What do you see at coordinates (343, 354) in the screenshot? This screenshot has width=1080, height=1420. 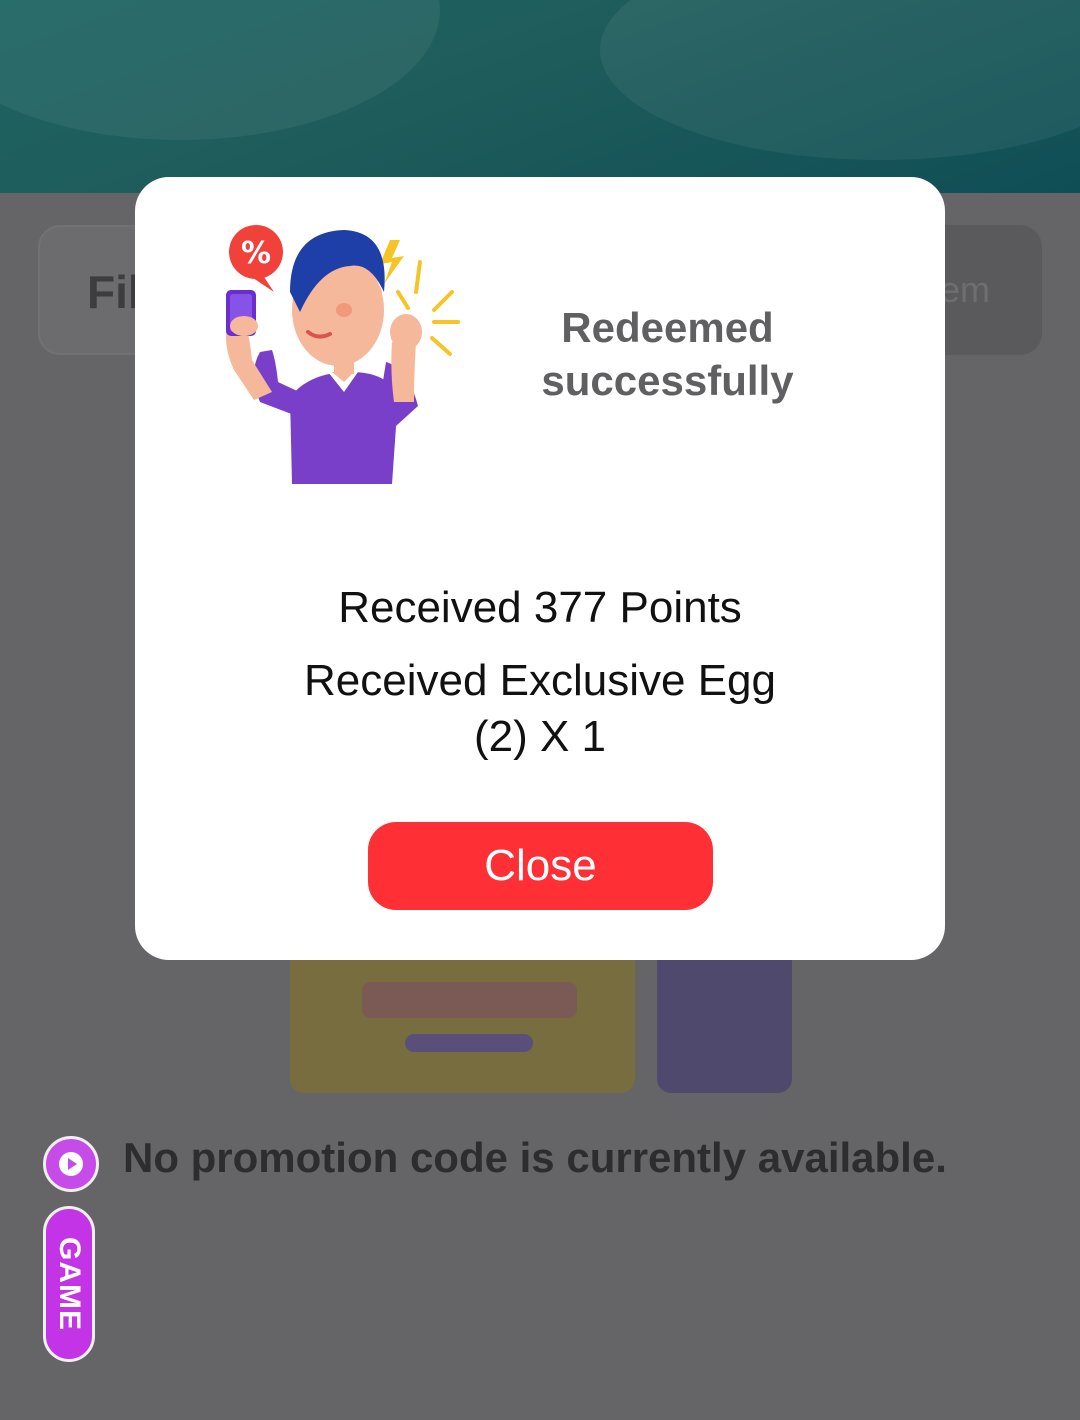 I see `celebrating-person-illustration: %` at bounding box center [343, 354].